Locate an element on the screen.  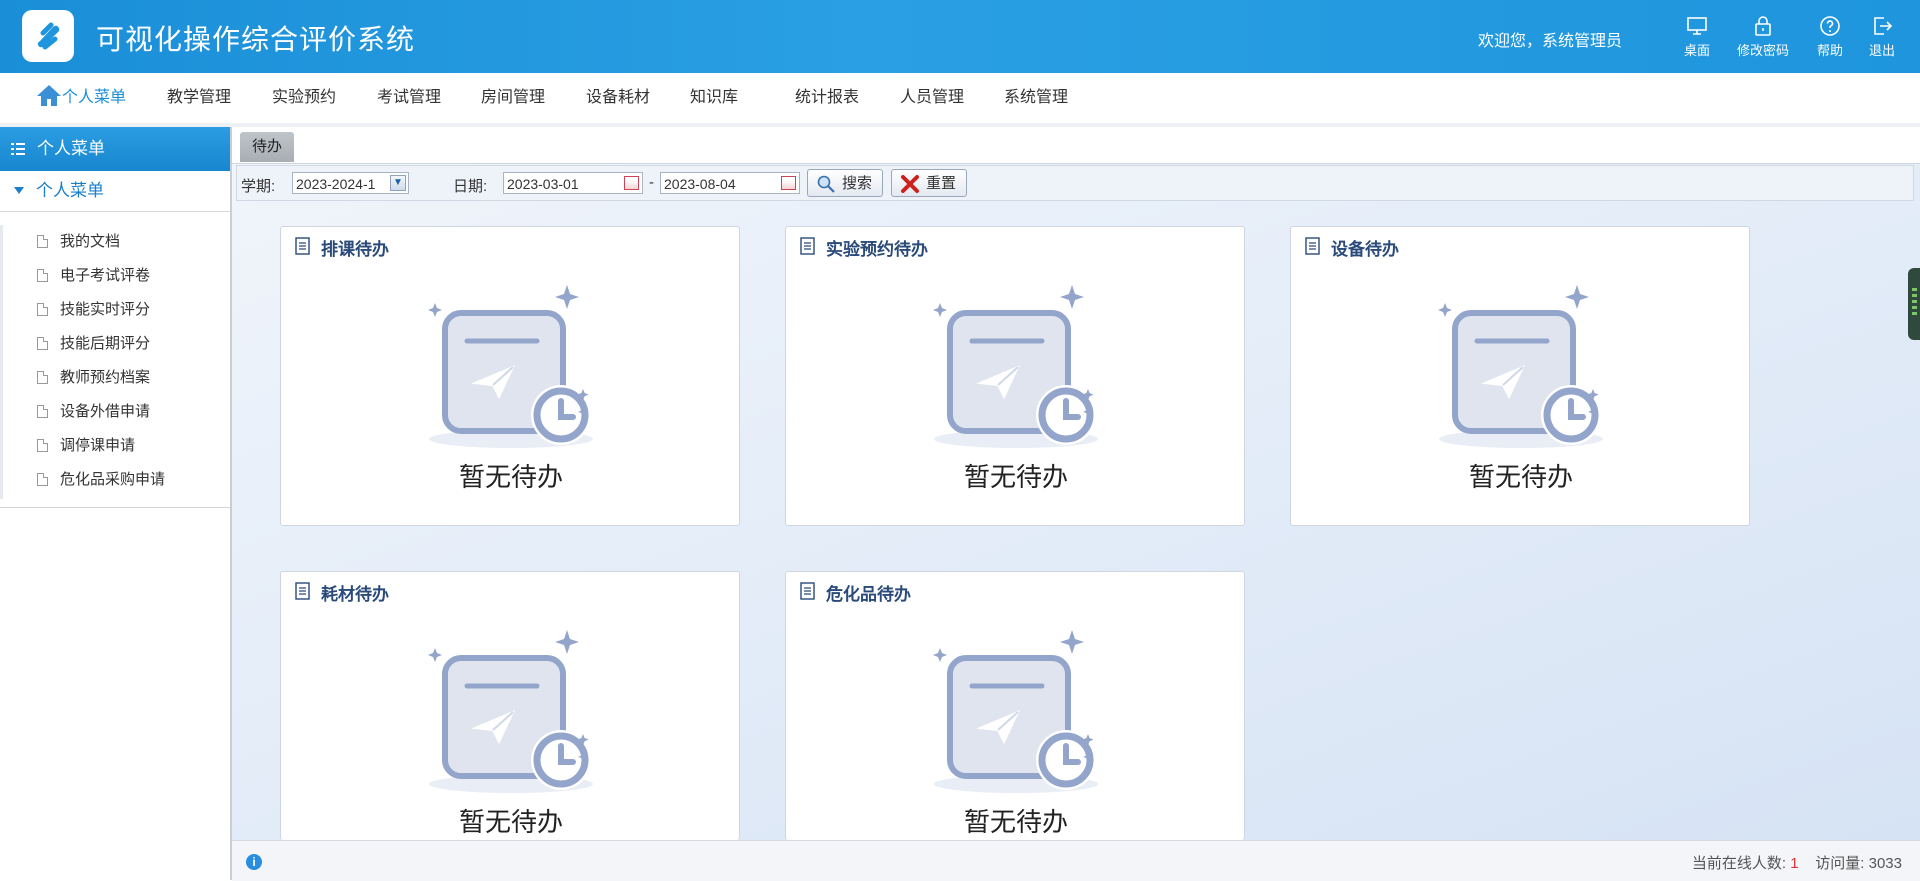
list-icon is located at coordinates (18, 149).